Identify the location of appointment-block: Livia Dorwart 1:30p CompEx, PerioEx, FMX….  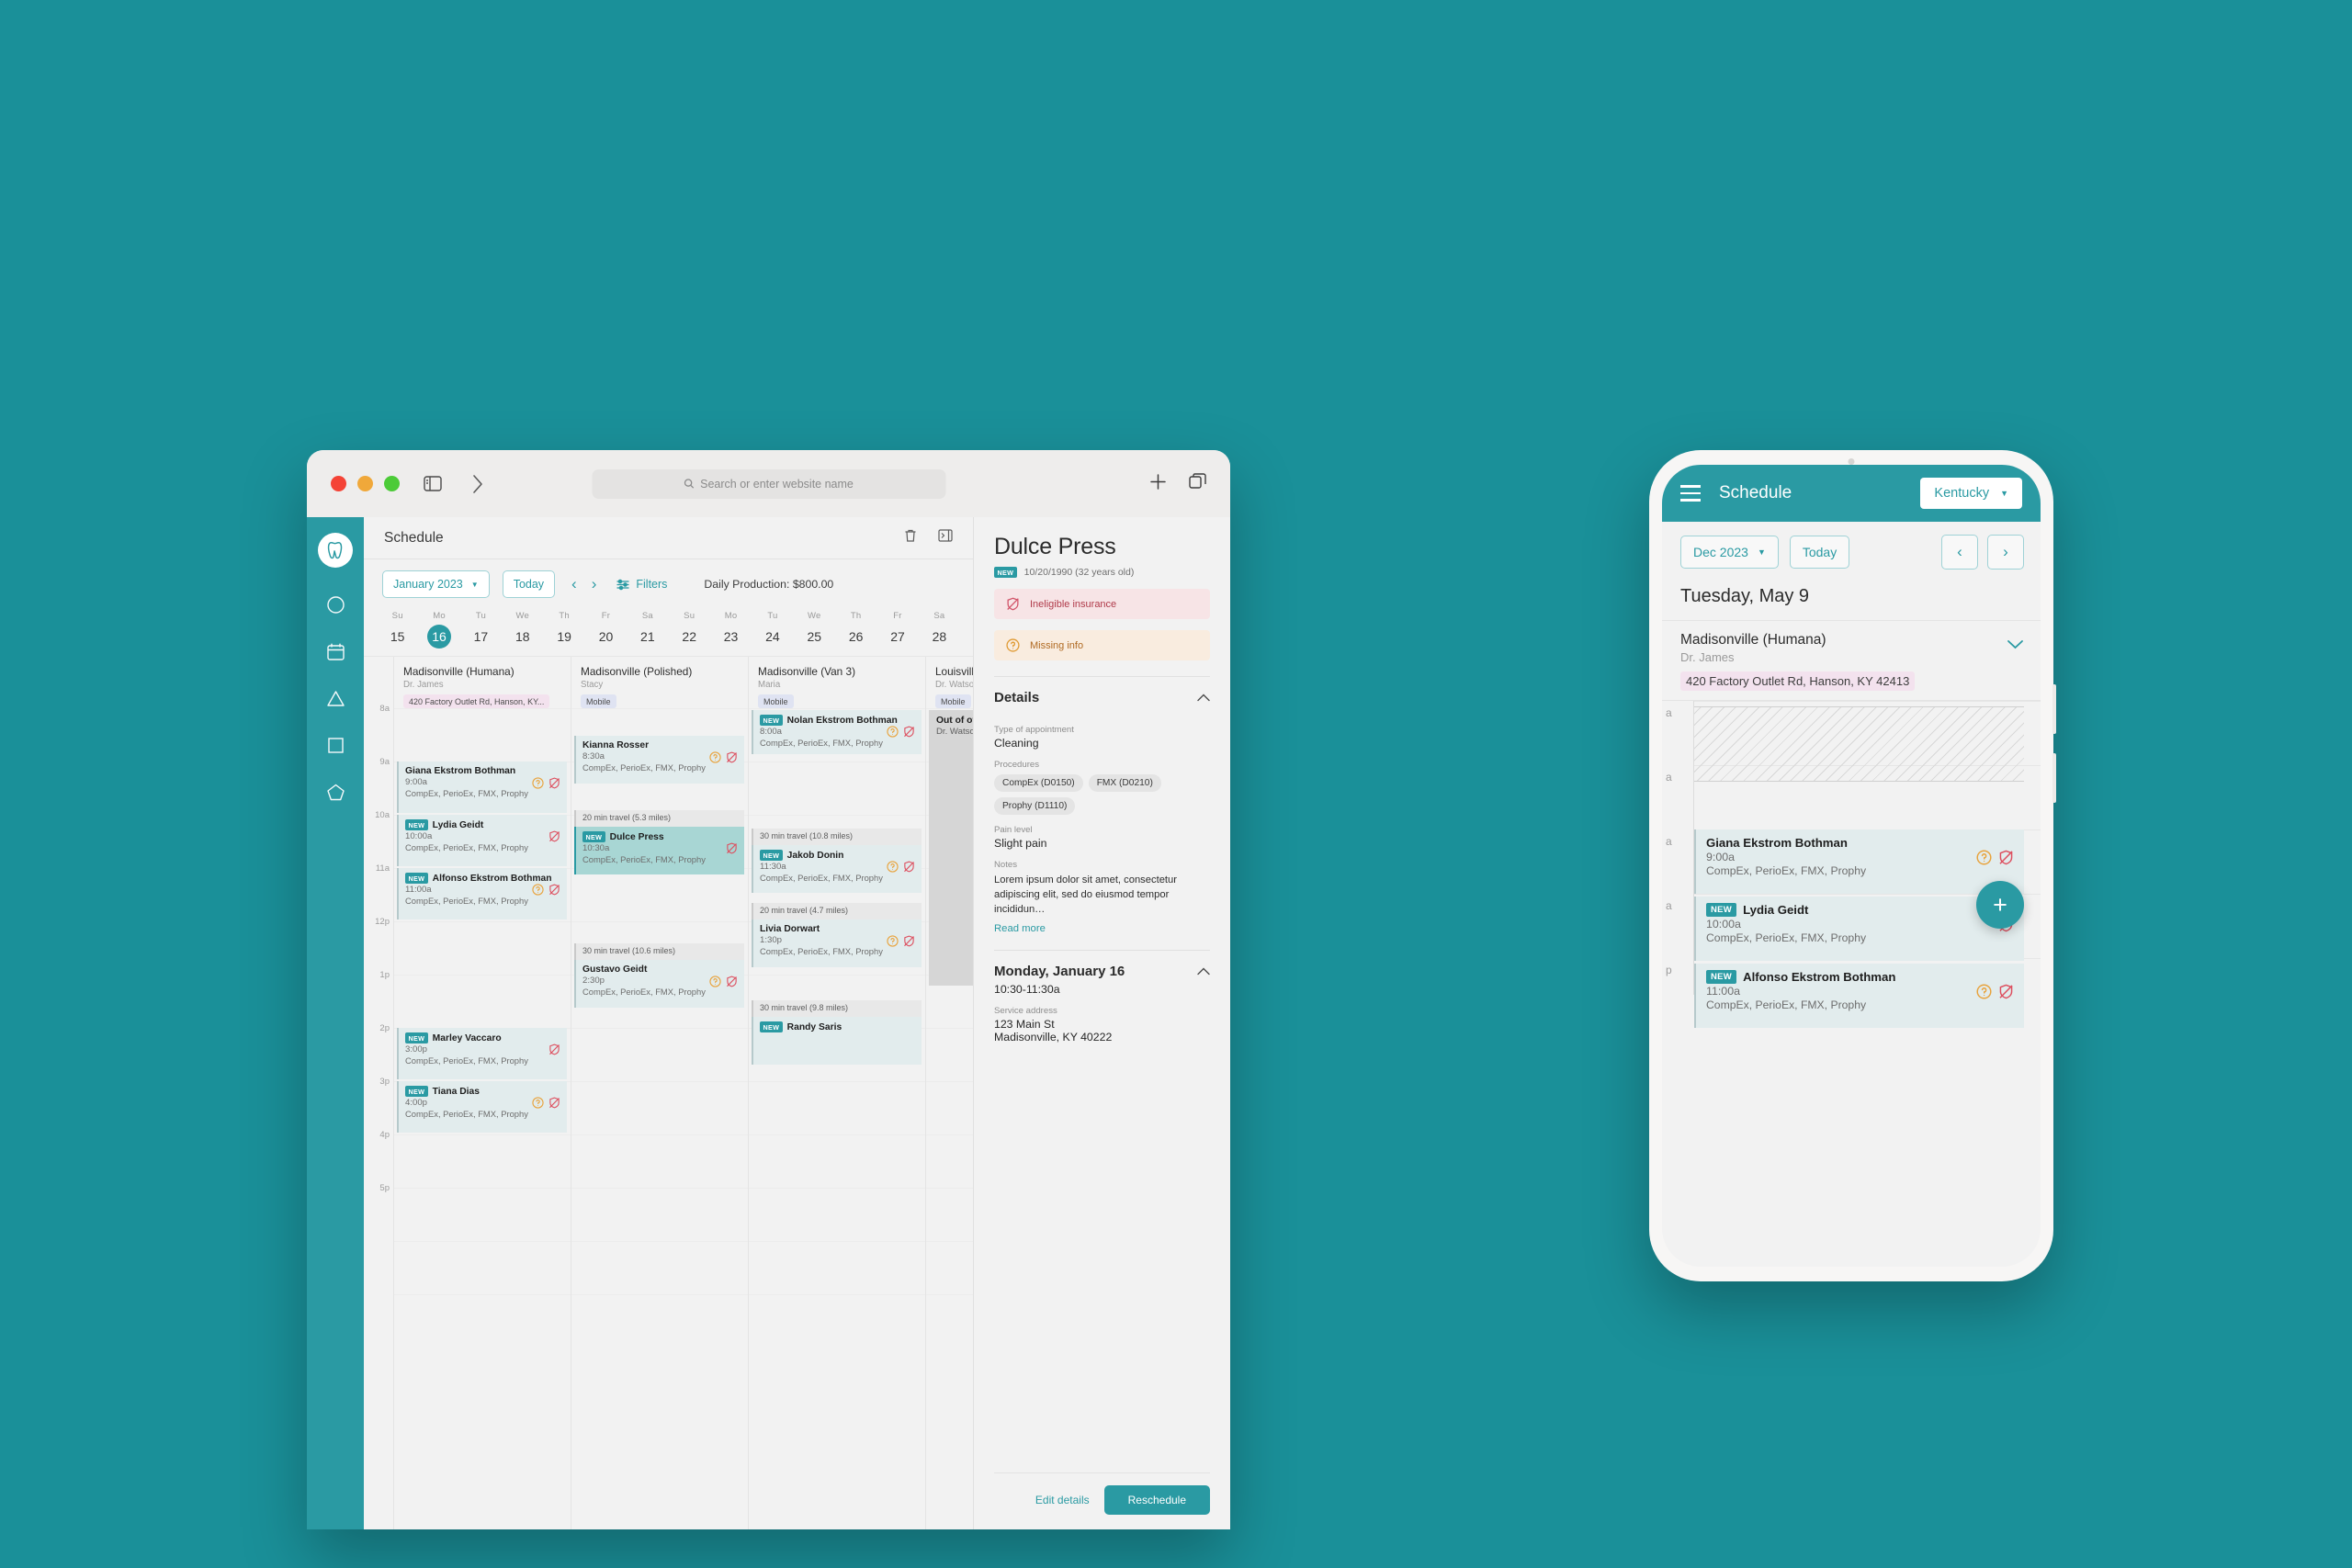
(837, 943).